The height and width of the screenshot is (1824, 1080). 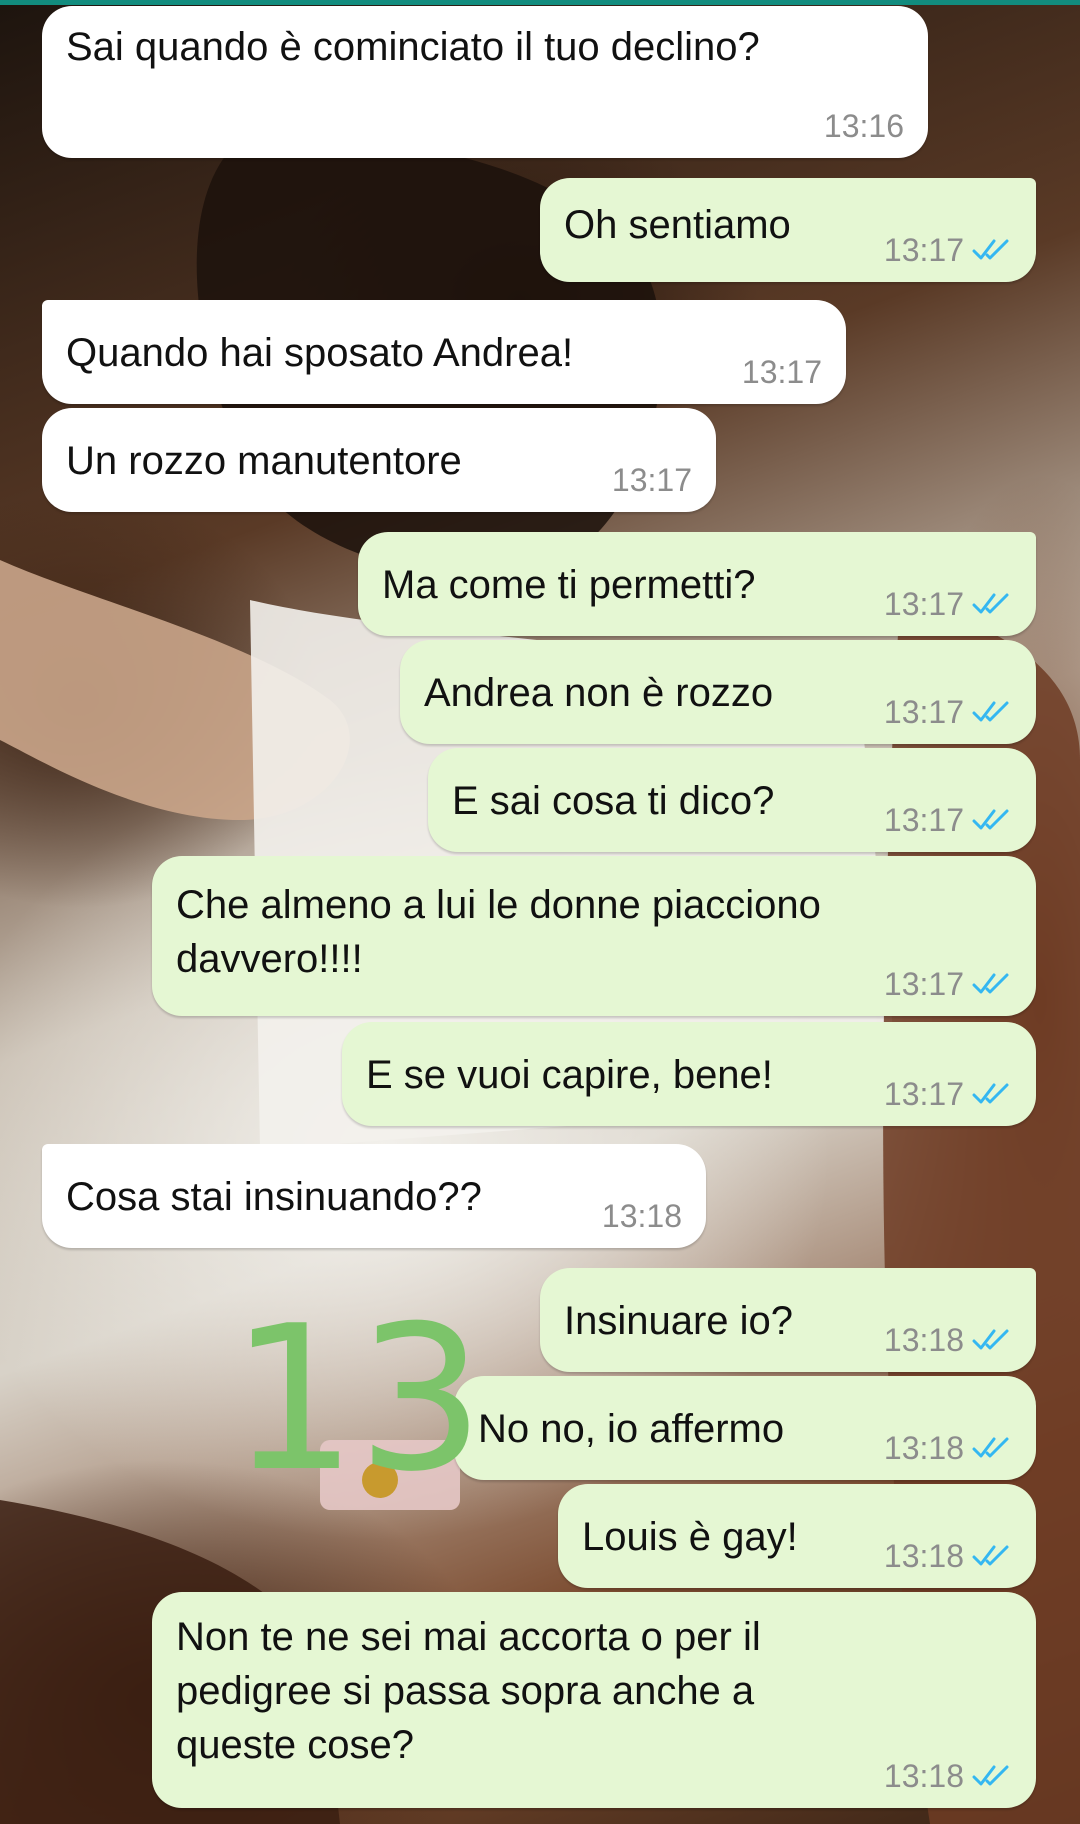 I want to click on outgoing-message: Ma come ti permetti? 13:17, so click(x=697, y=584).